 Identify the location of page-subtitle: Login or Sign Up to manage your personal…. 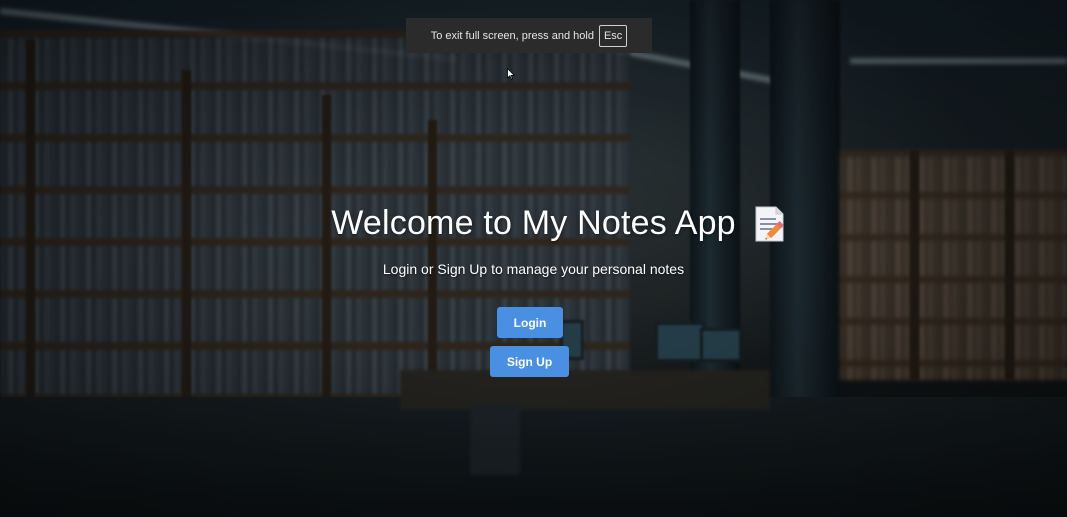
(533, 269).